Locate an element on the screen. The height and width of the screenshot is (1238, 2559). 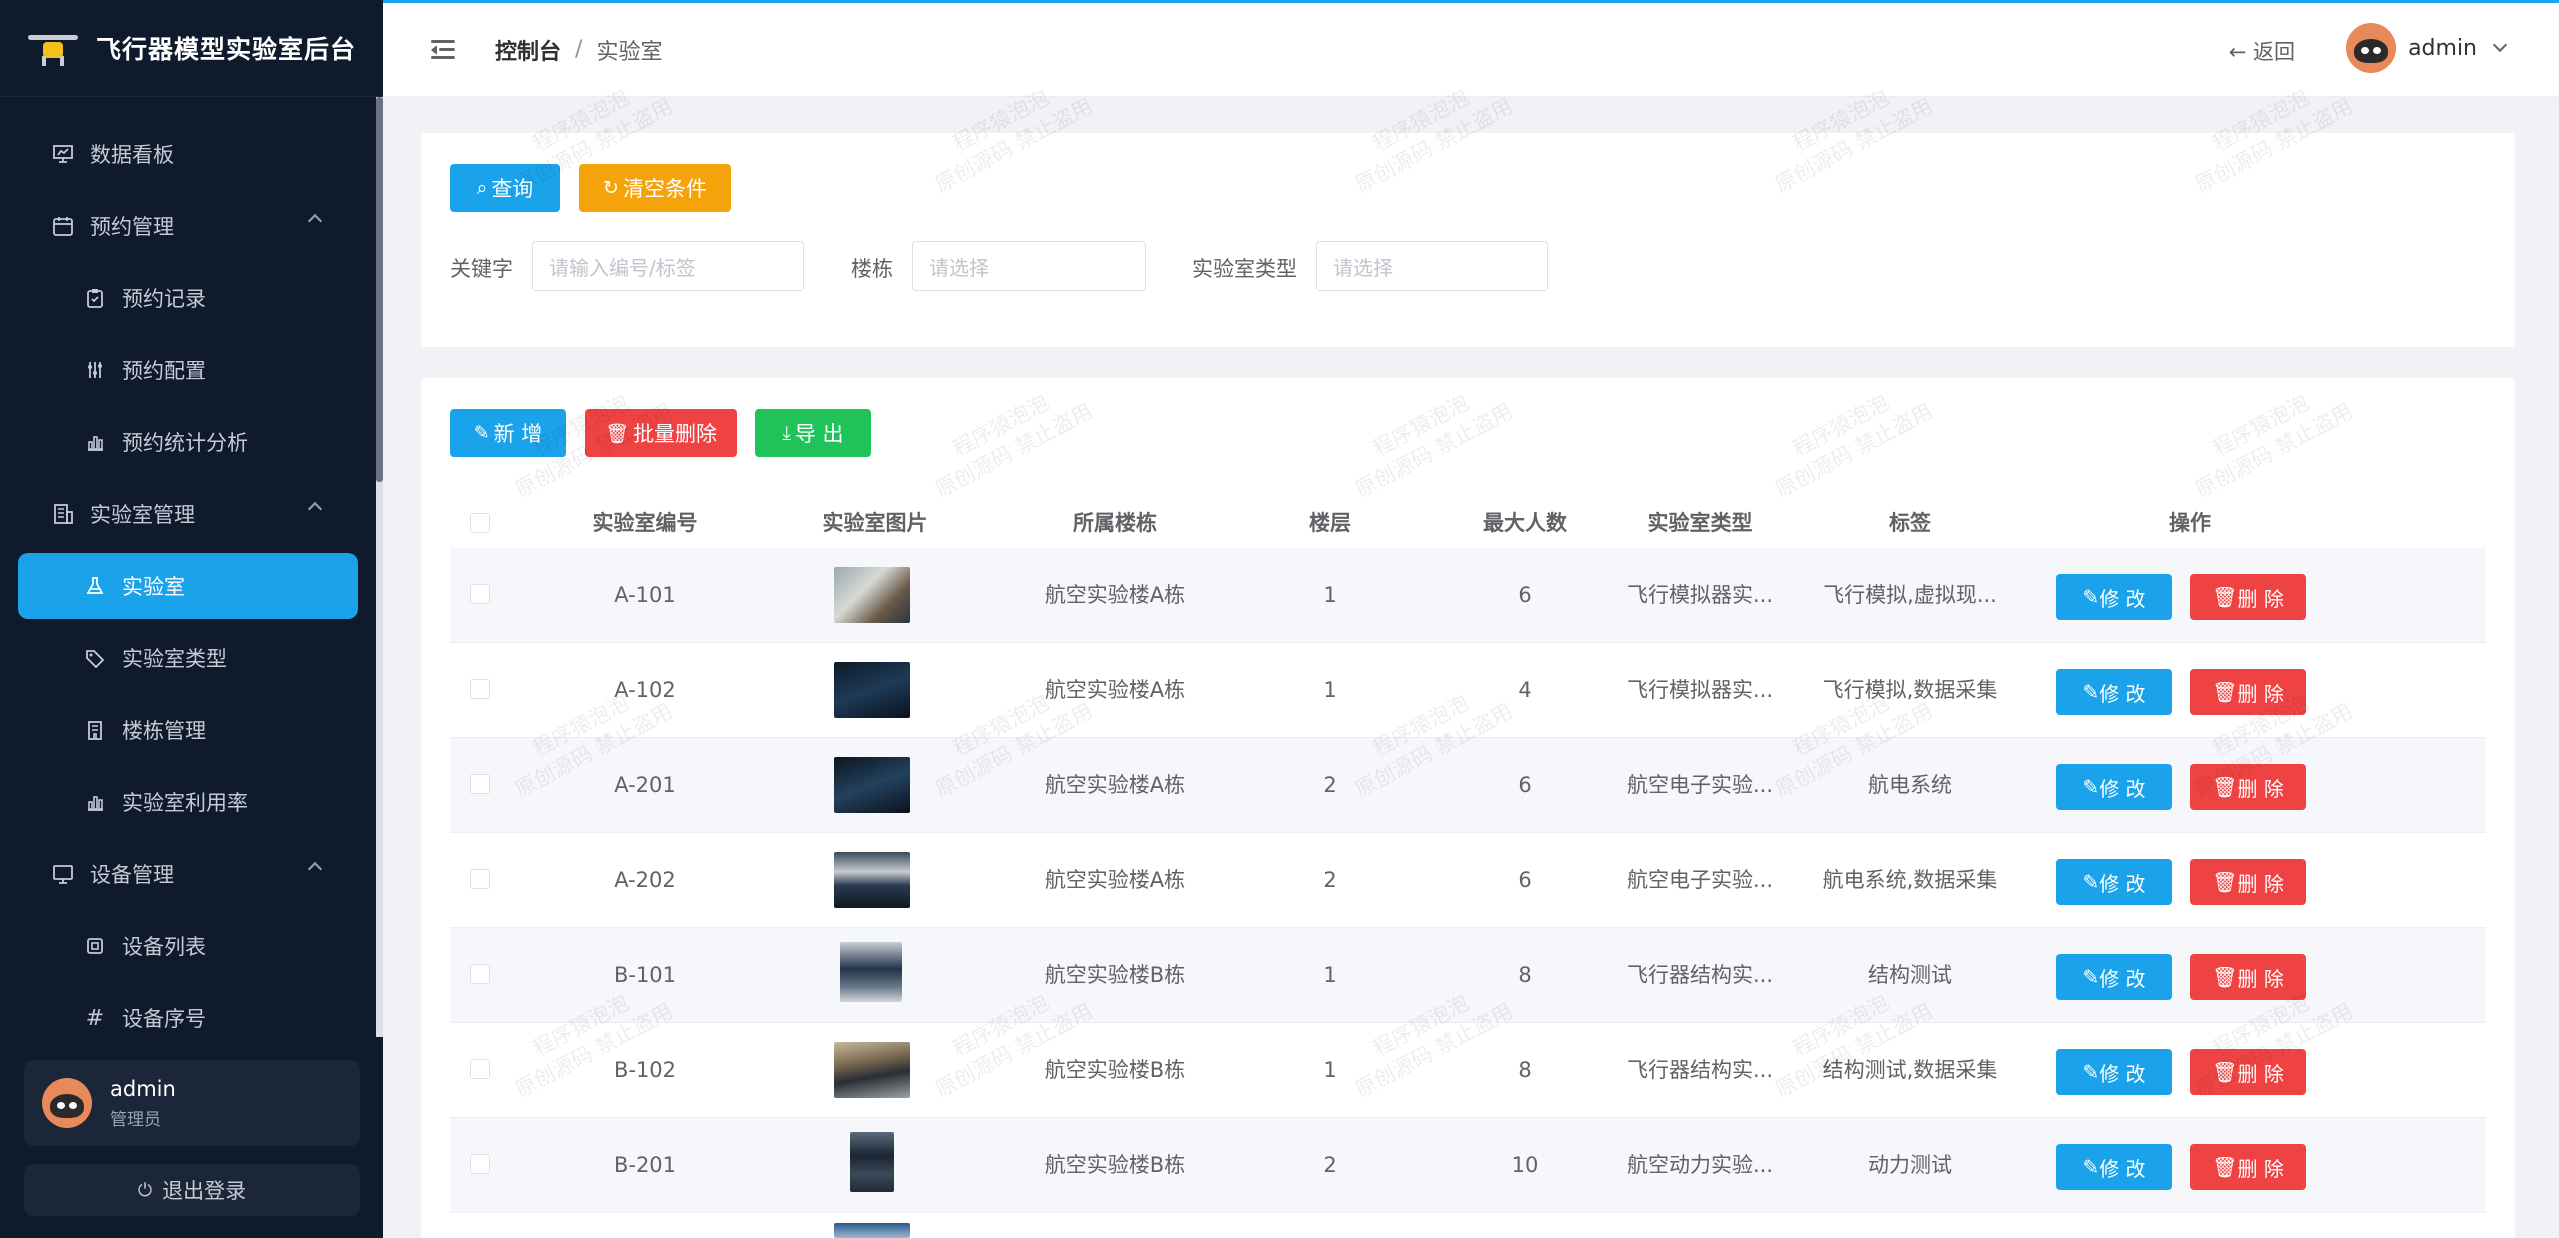
arrow-left-icon: ← is located at coordinates (2240, 52).